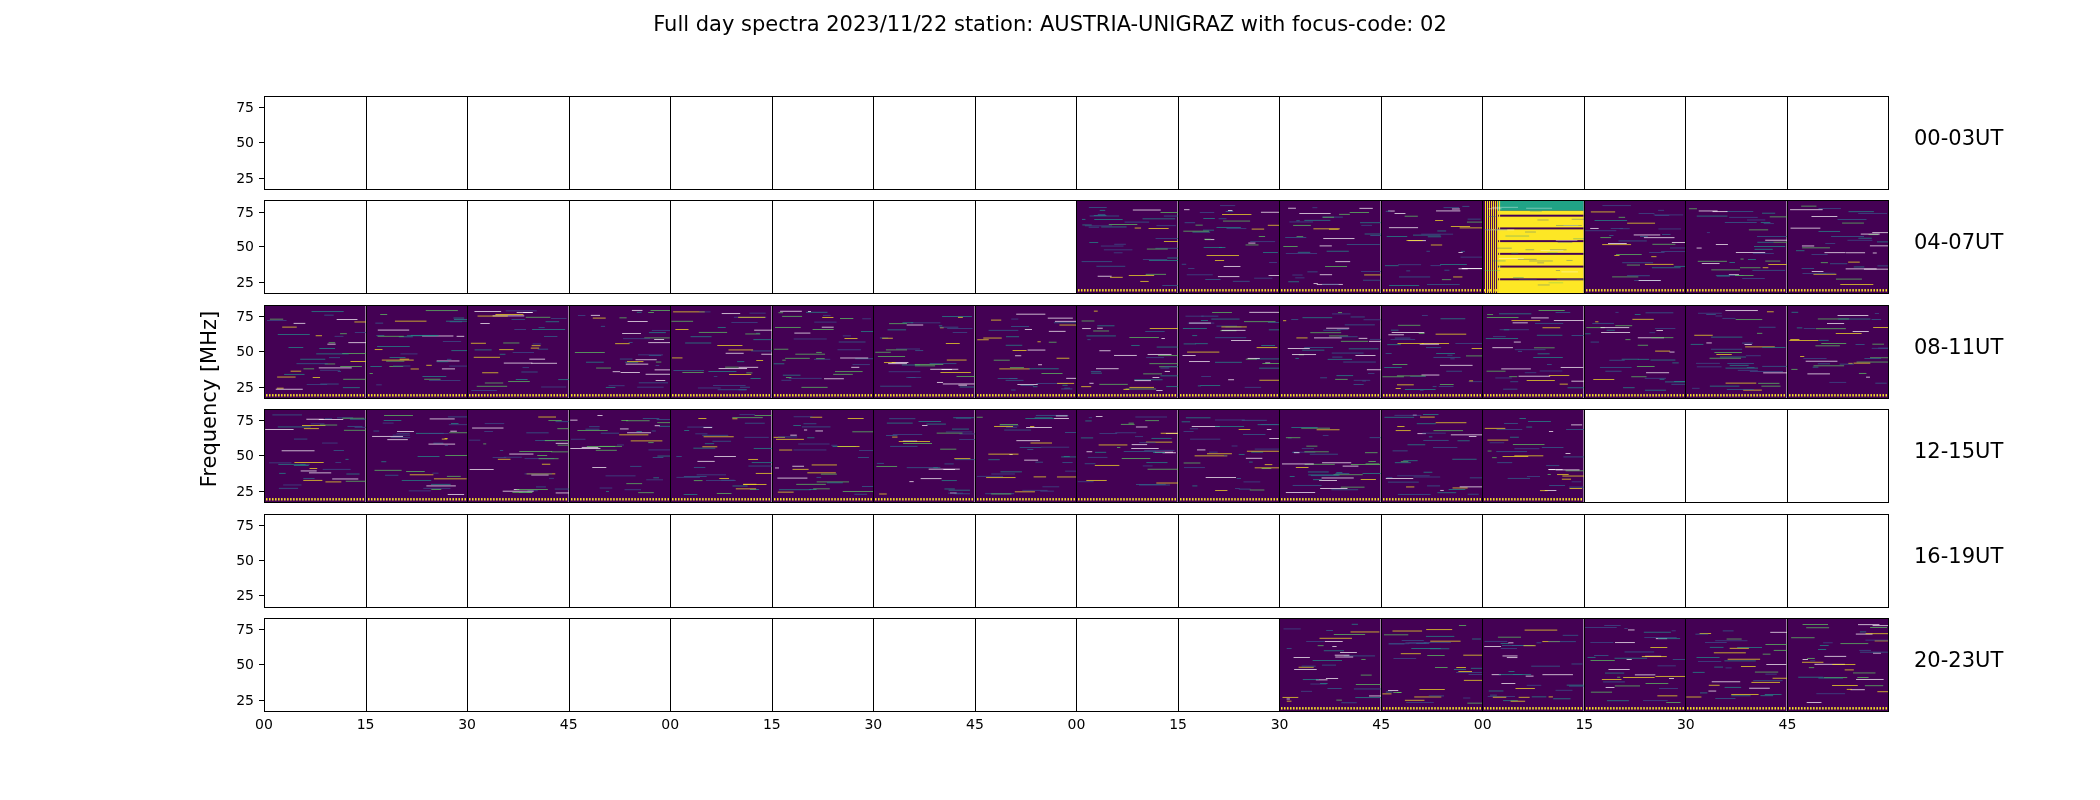  What do you see at coordinates (1959, 242) in the screenshot?
I see `row-label: 04-07UT` at bounding box center [1959, 242].